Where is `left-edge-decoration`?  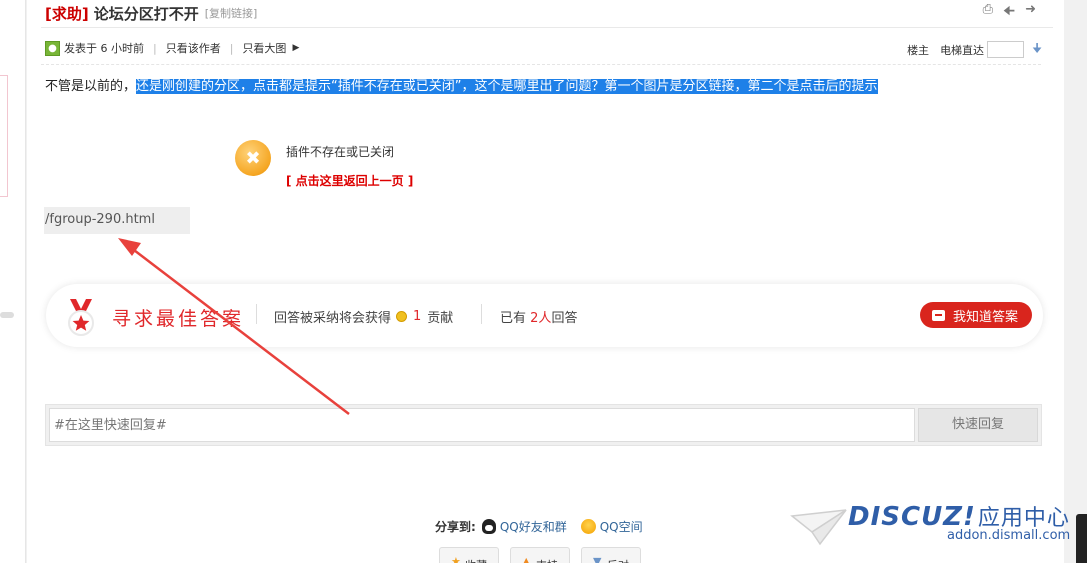
left-edge-decoration is located at coordinates (4, 136).